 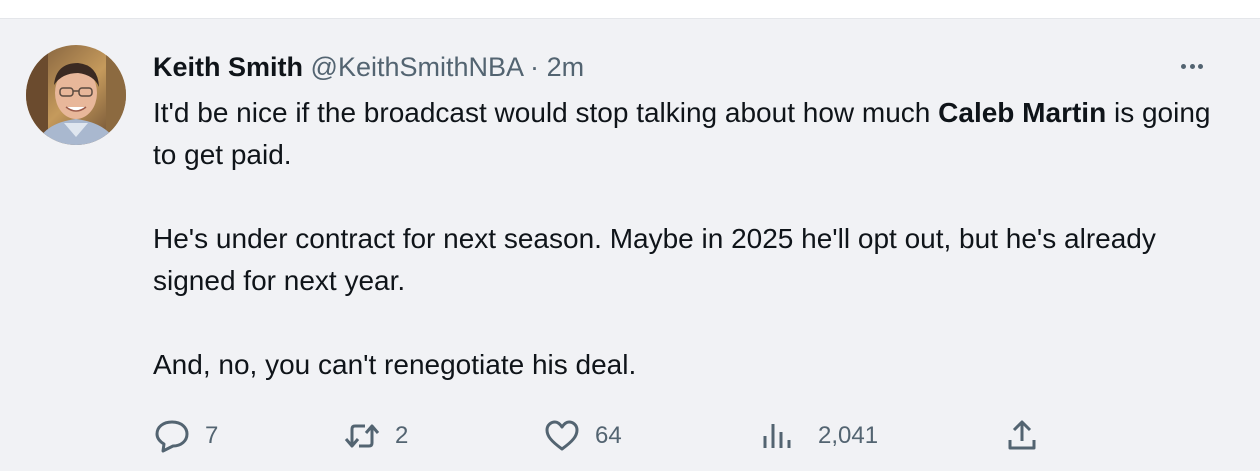 I want to click on more-options-button, so click(x=1192, y=66).